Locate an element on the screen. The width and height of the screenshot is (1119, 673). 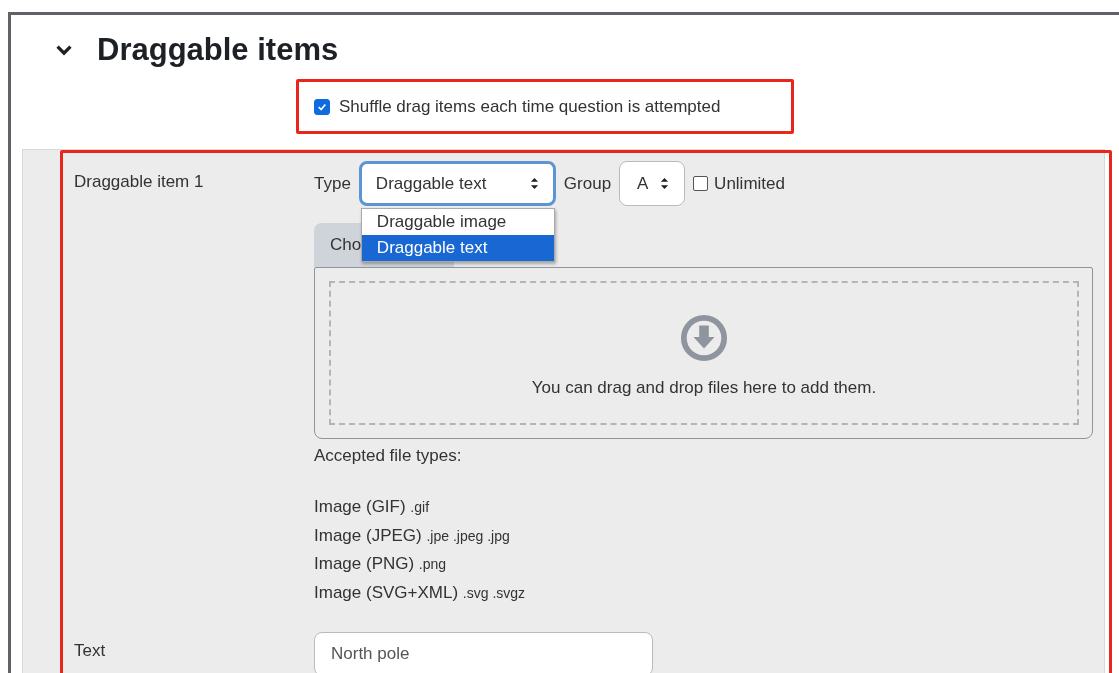
file-type-entry: Image (JPEG) .jpe .jpeg .jpg is located at coordinates (412, 535).